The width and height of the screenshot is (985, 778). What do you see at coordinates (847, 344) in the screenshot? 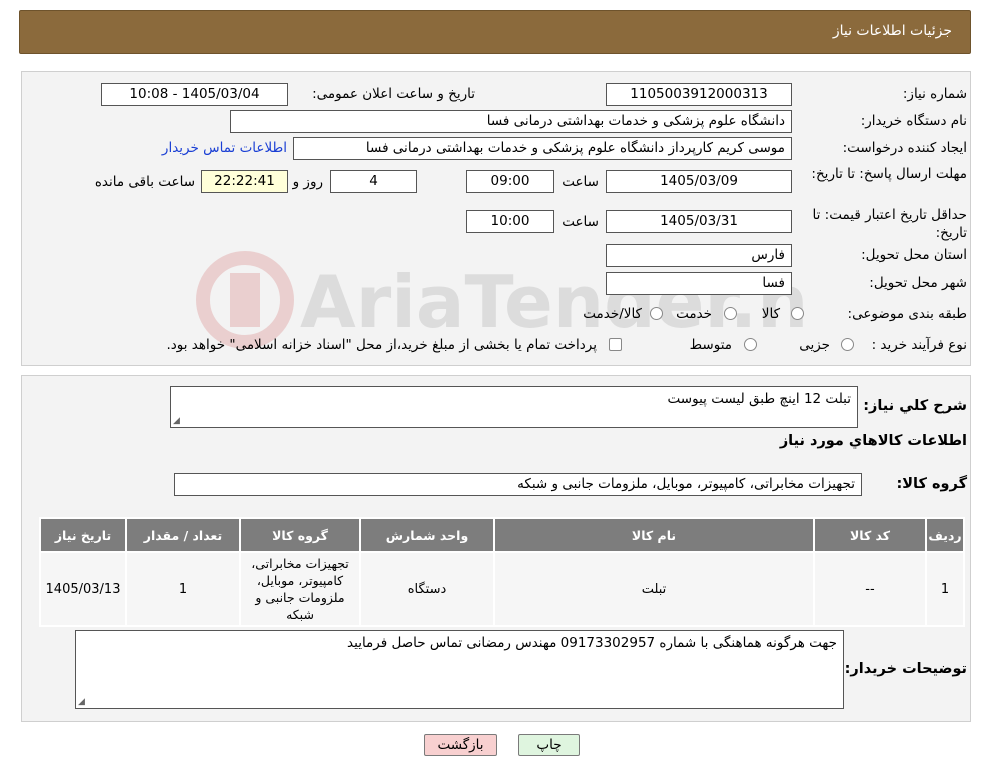
I see `process-radio-small` at bounding box center [847, 344].